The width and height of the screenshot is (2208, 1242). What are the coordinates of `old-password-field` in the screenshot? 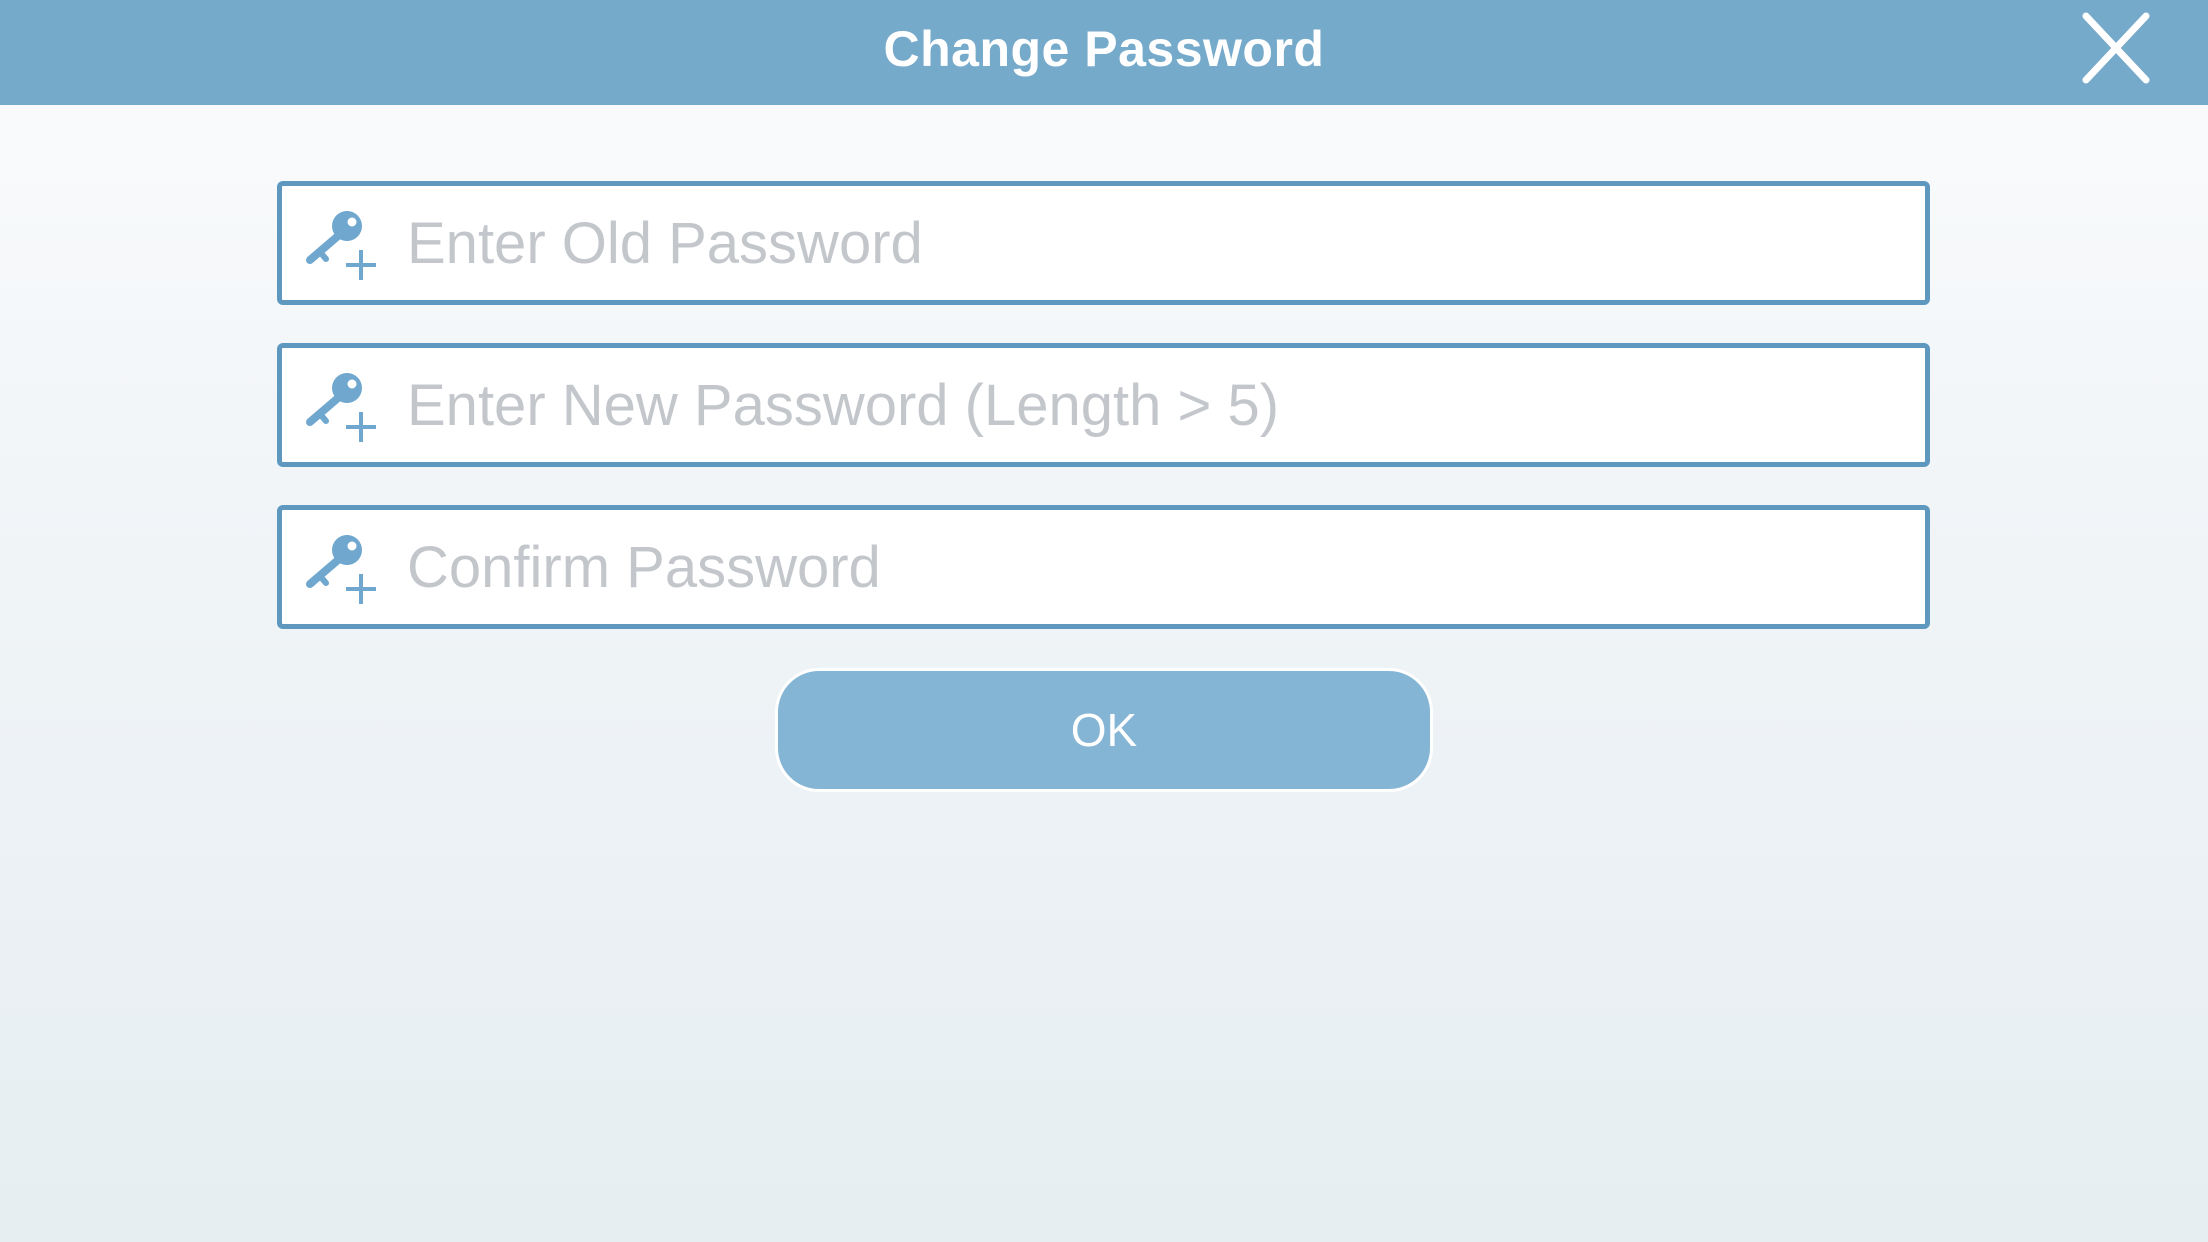 It's located at (1103, 243).